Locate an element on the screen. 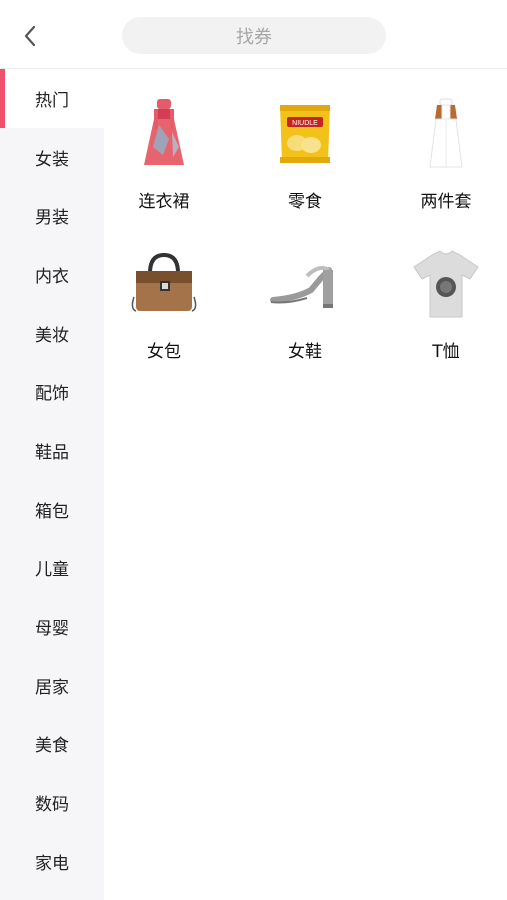  category-tile-shoes: 女鞋 is located at coordinates (305, 304).